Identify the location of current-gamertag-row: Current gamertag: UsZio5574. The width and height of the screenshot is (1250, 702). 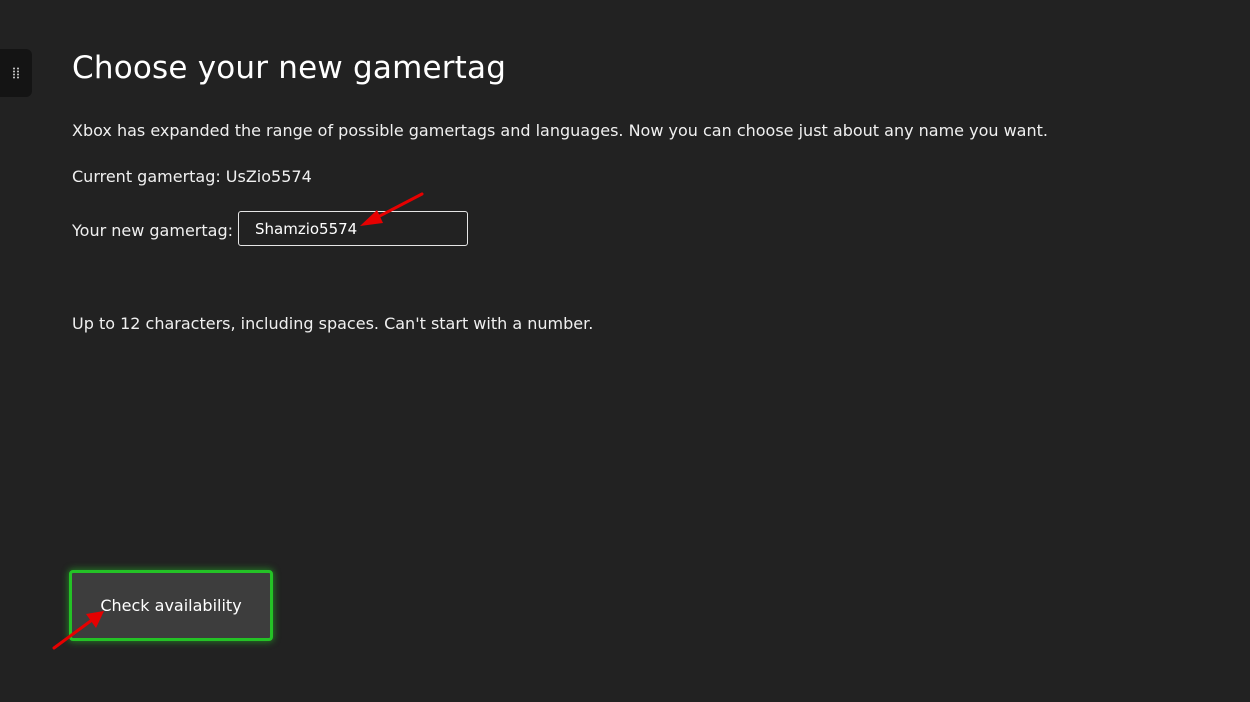
(192, 177).